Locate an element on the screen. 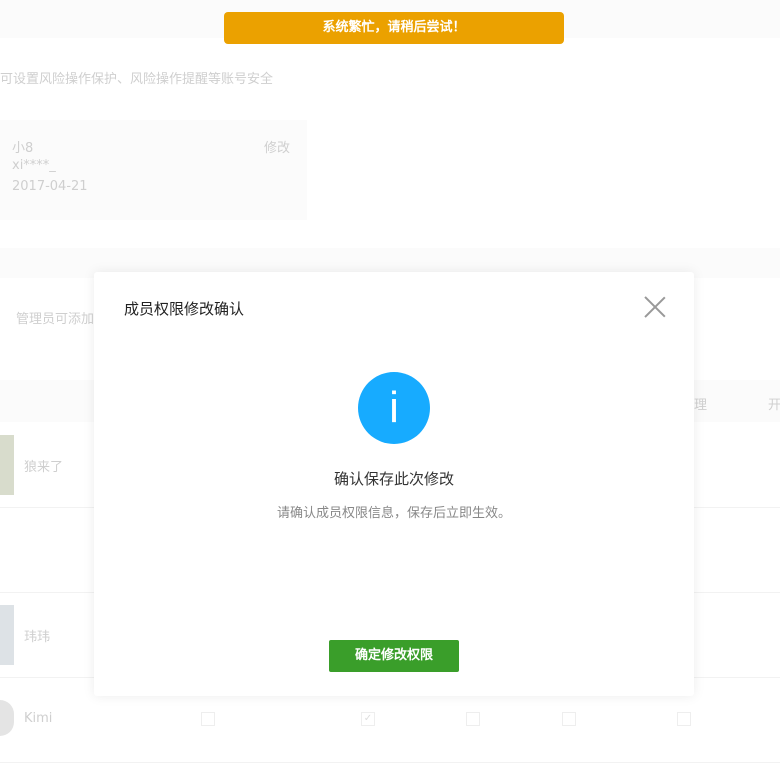 The image size is (780, 766). dialog-message: 请确认成员权限信息，保存后立即生效。 is located at coordinates (393, 513).